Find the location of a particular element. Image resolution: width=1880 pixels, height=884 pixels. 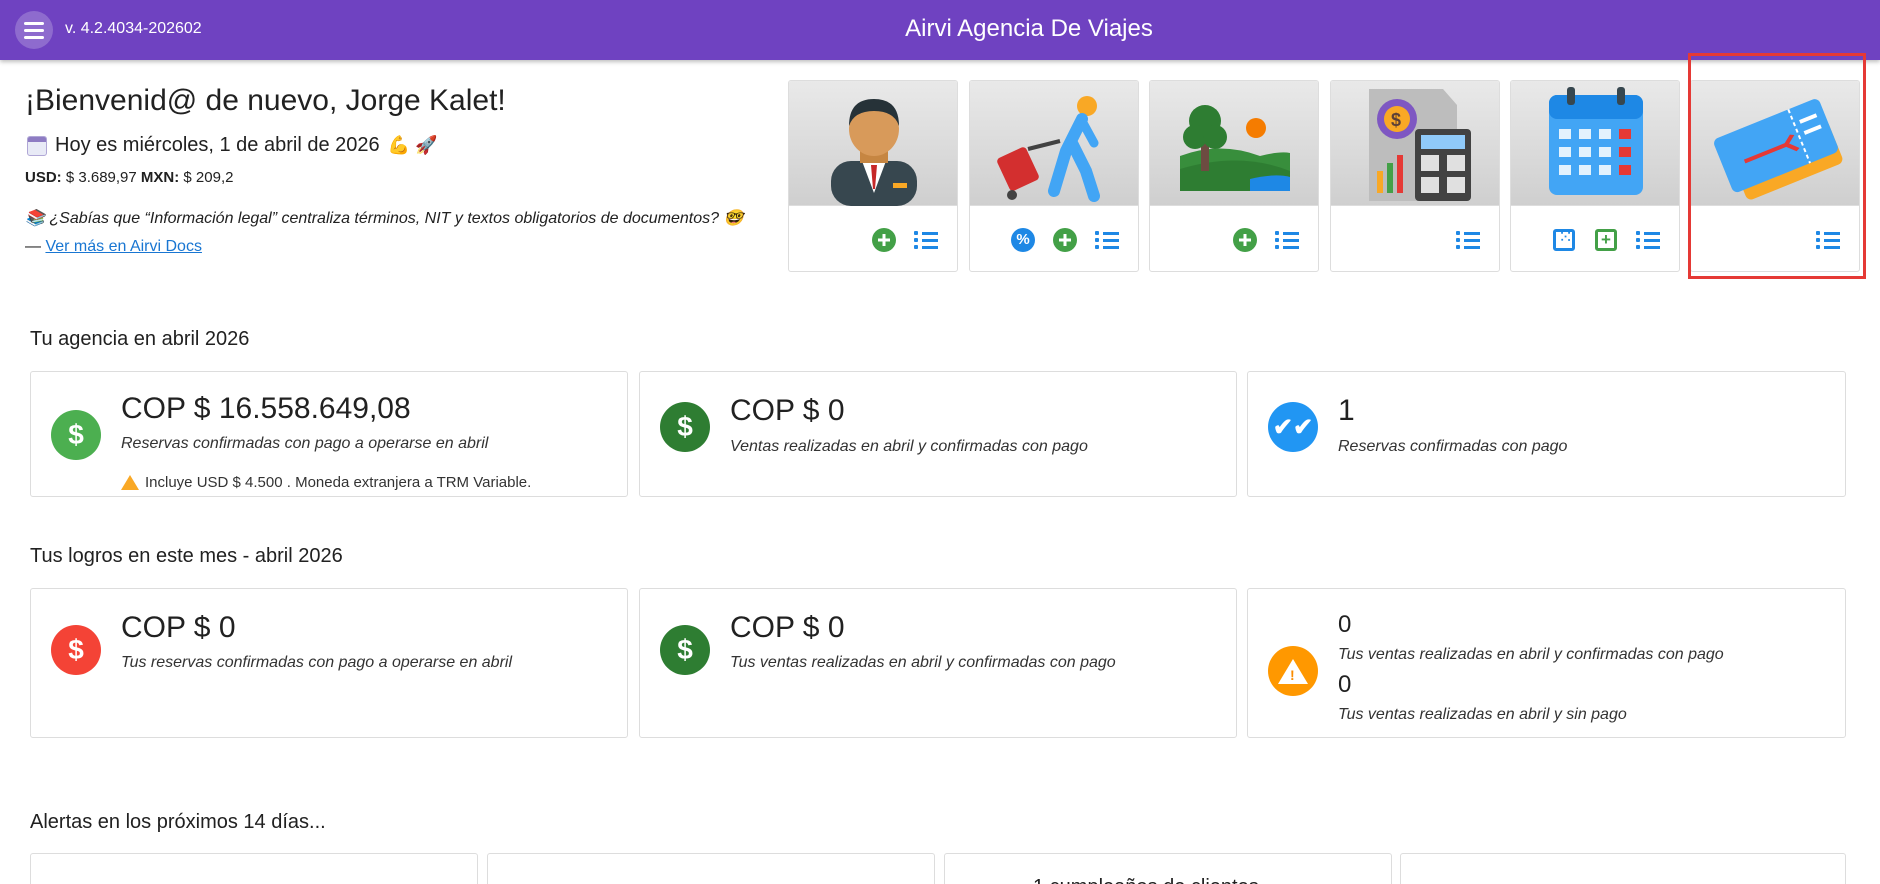

list-travelers-button is located at coordinates (1107, 240).